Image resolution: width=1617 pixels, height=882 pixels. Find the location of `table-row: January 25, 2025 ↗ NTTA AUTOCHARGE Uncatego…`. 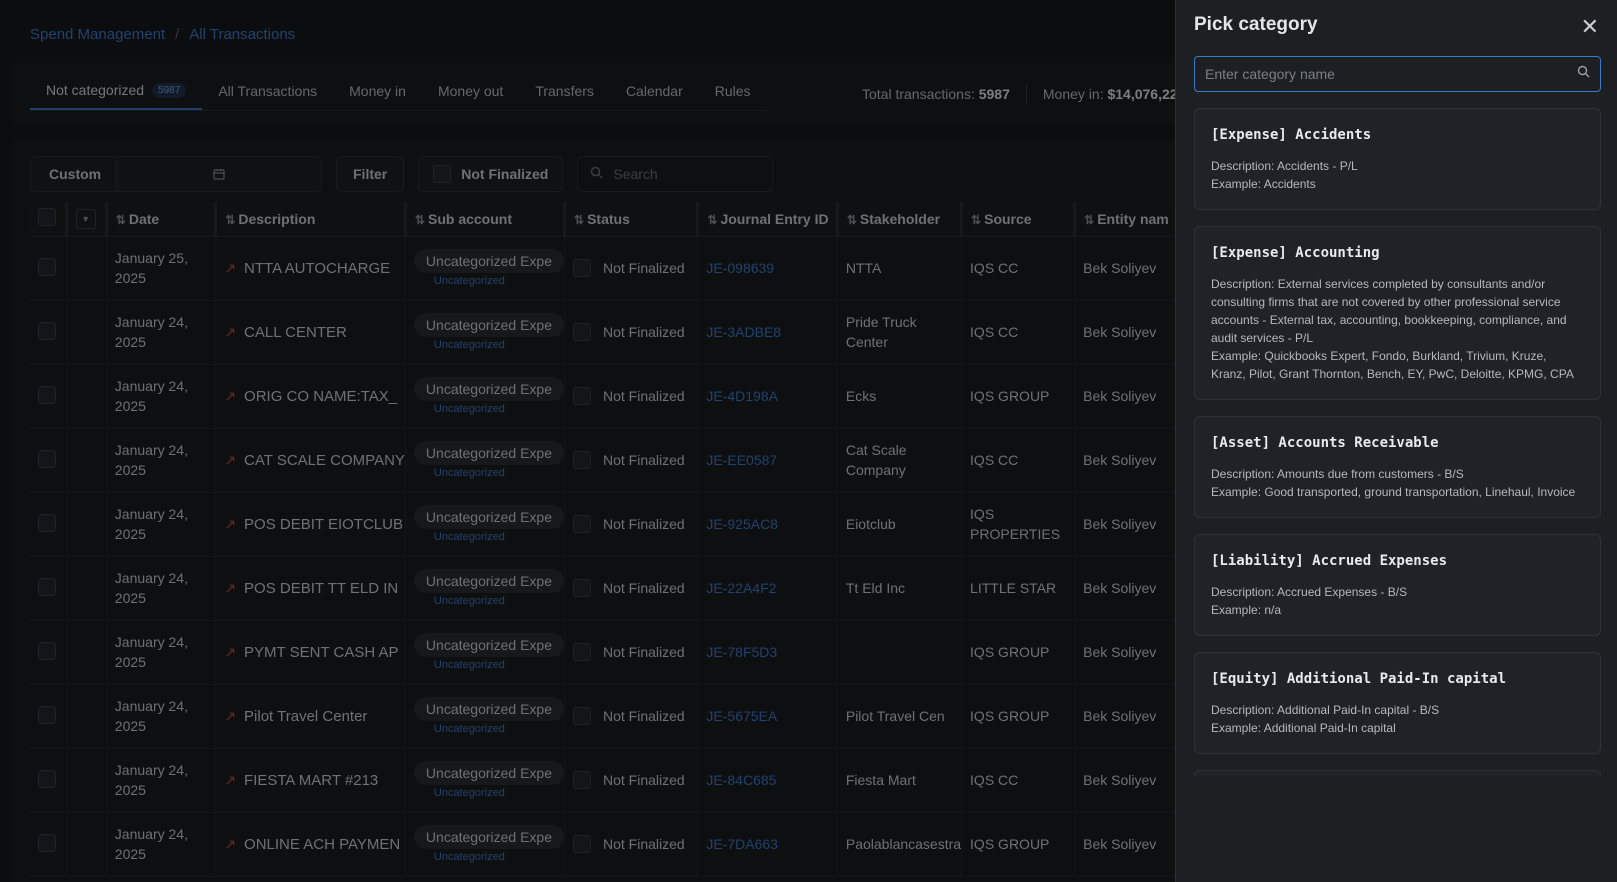

table-row: January 25, 2025 ↗ NTTA AUTOCHARGE Uncatego… is located at coordinates (602, 268).